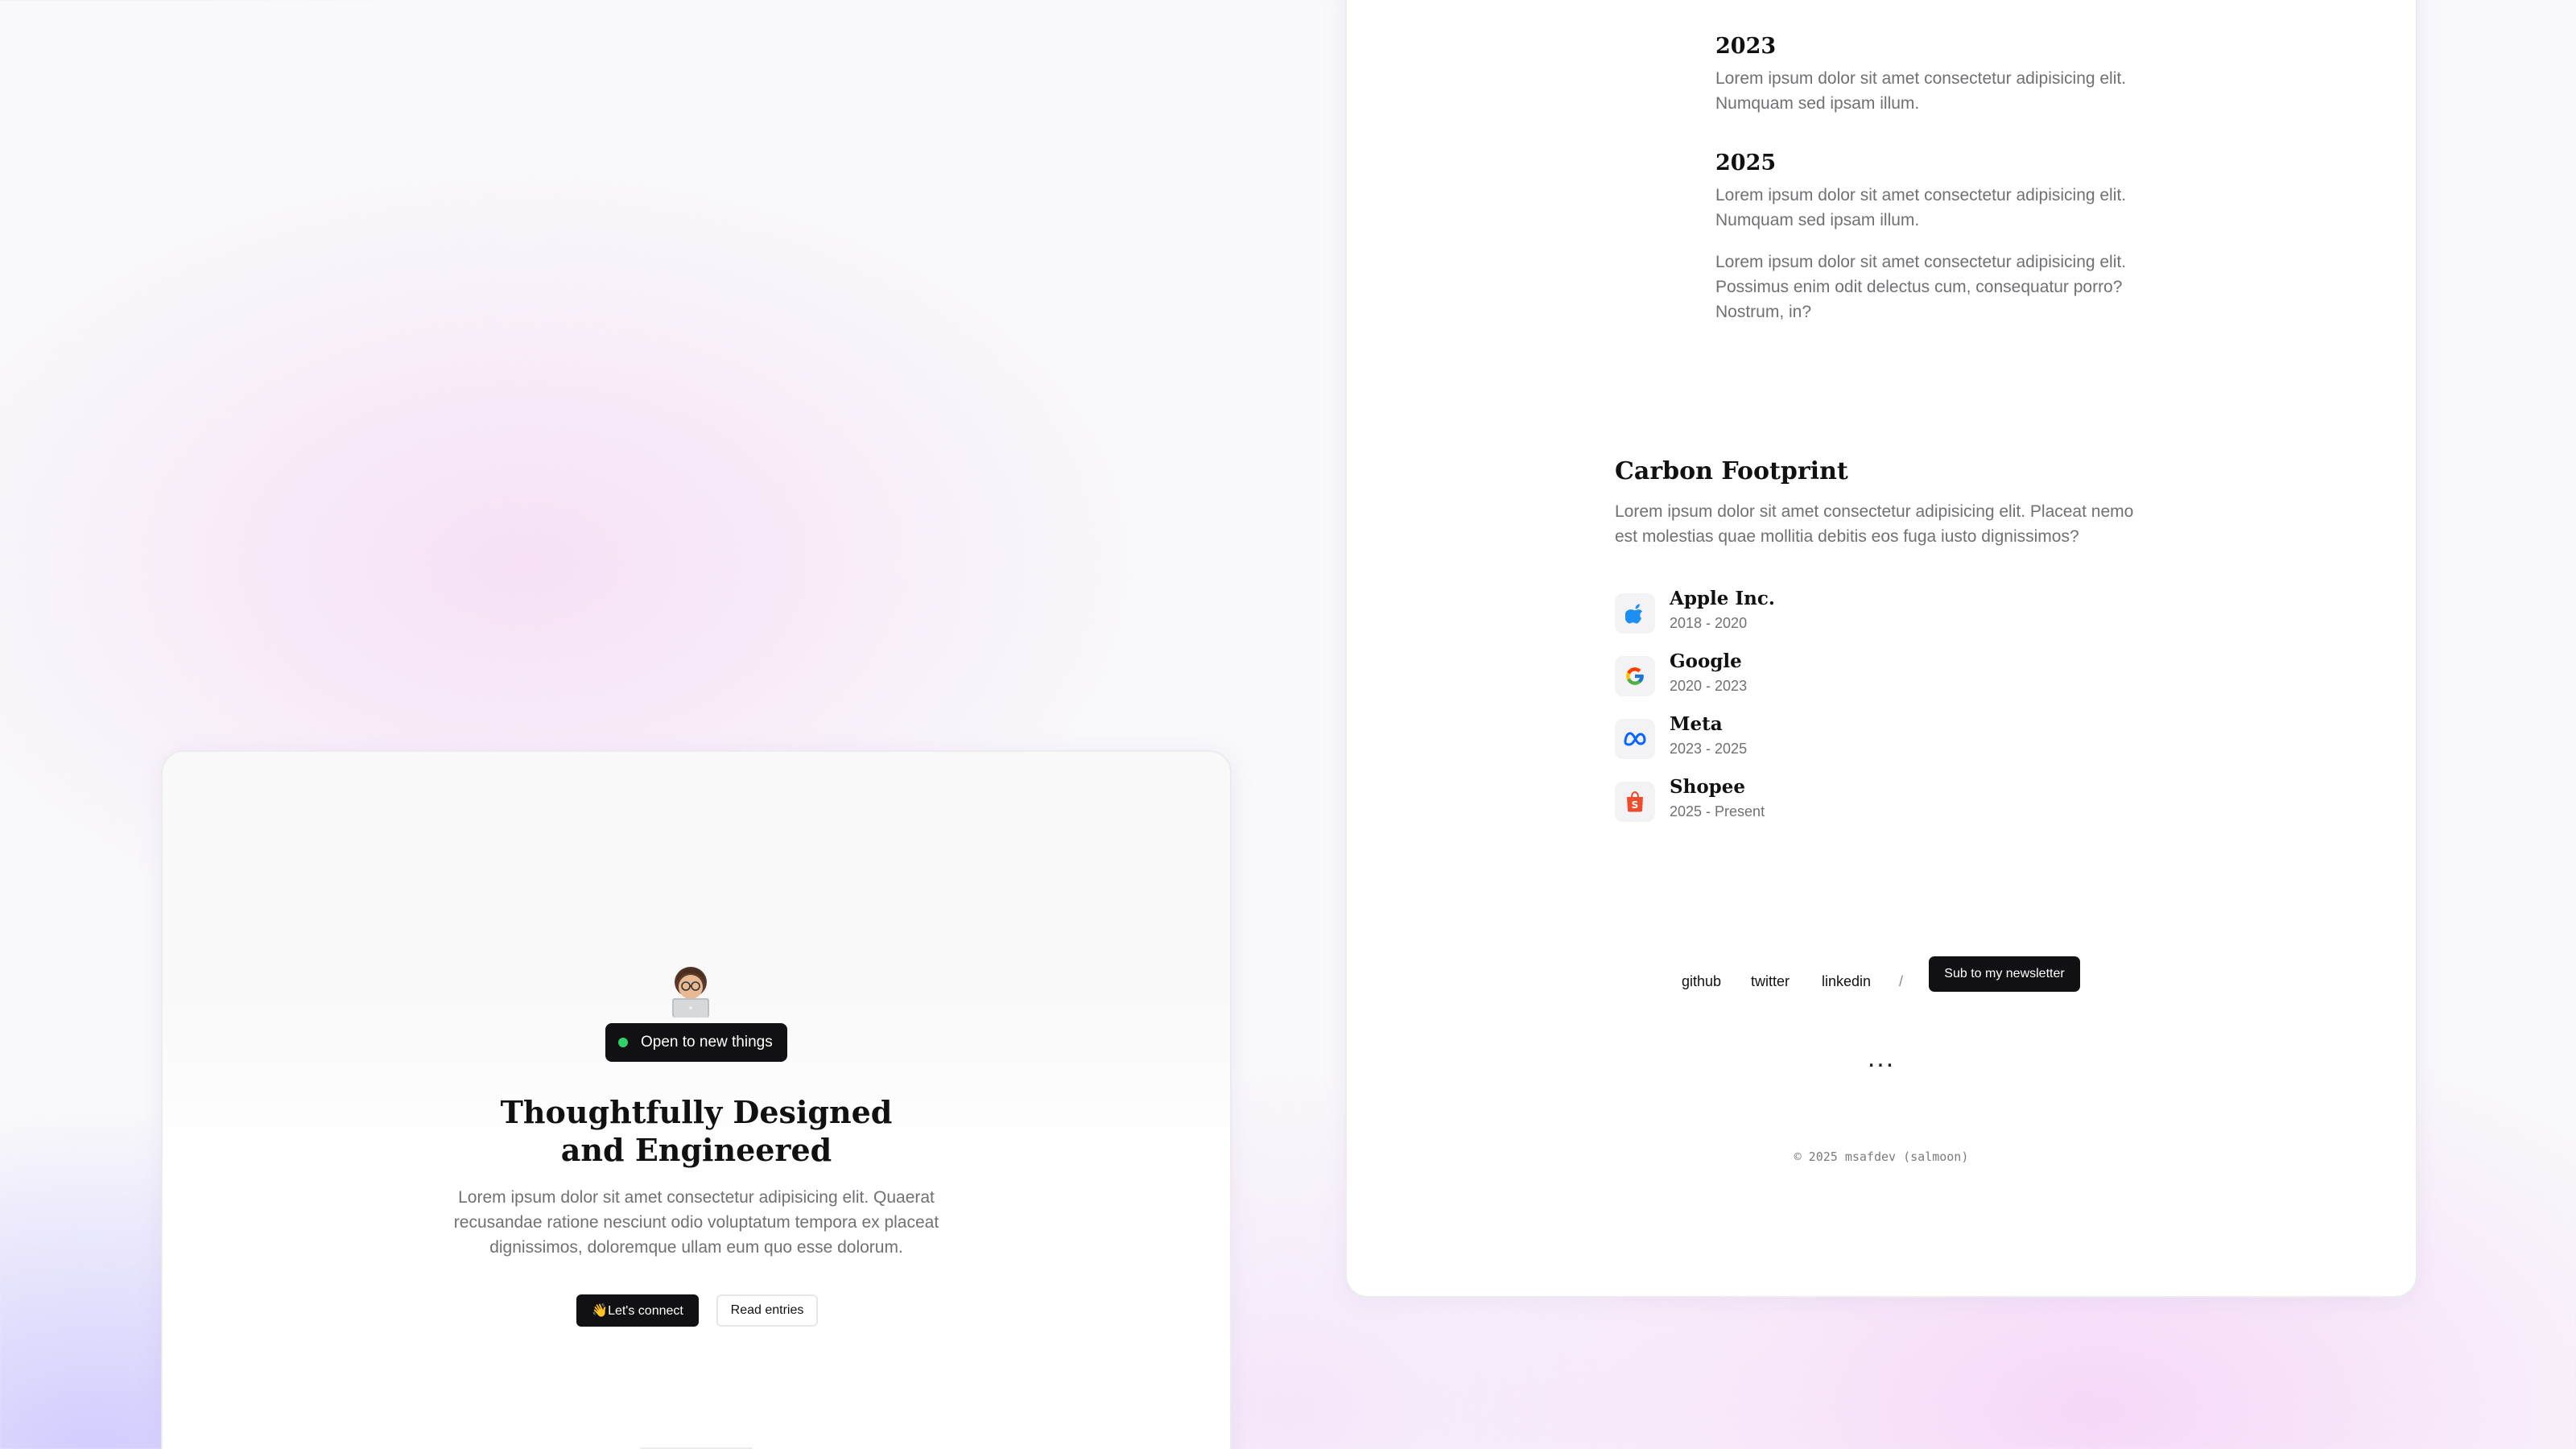  I want to click on company-name: Shopee, so click(1708, 787).